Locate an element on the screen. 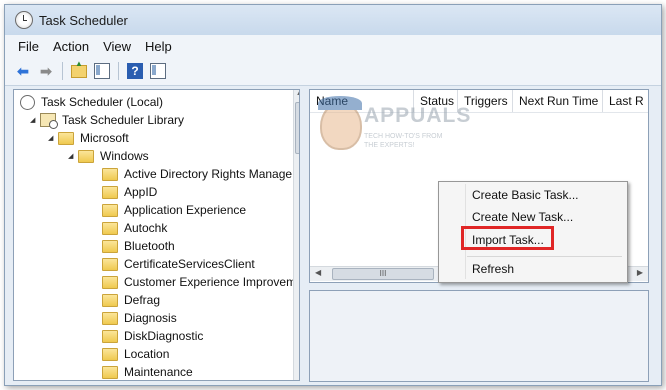 This screenshot has width=666, height=390. watermark-brand: APPUALS is located at coordinates (418, 115).